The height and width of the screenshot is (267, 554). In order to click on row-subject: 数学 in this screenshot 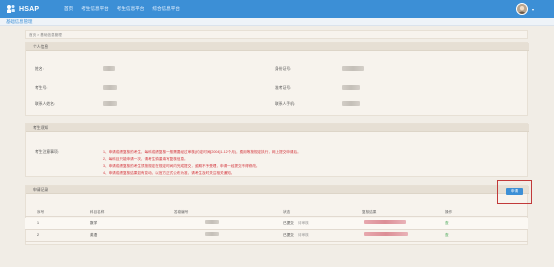, I will do `click(94, 223)`.